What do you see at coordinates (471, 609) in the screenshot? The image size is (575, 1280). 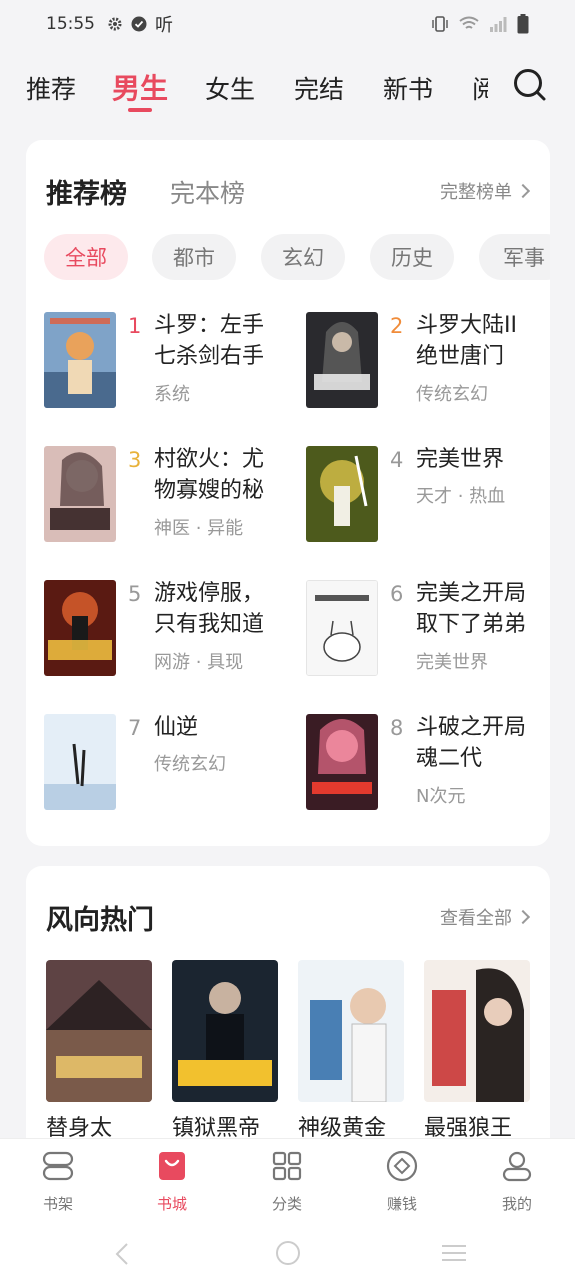 I see `book-title: 完美之开局取下了弟弟` at bounding box center [471, 609].